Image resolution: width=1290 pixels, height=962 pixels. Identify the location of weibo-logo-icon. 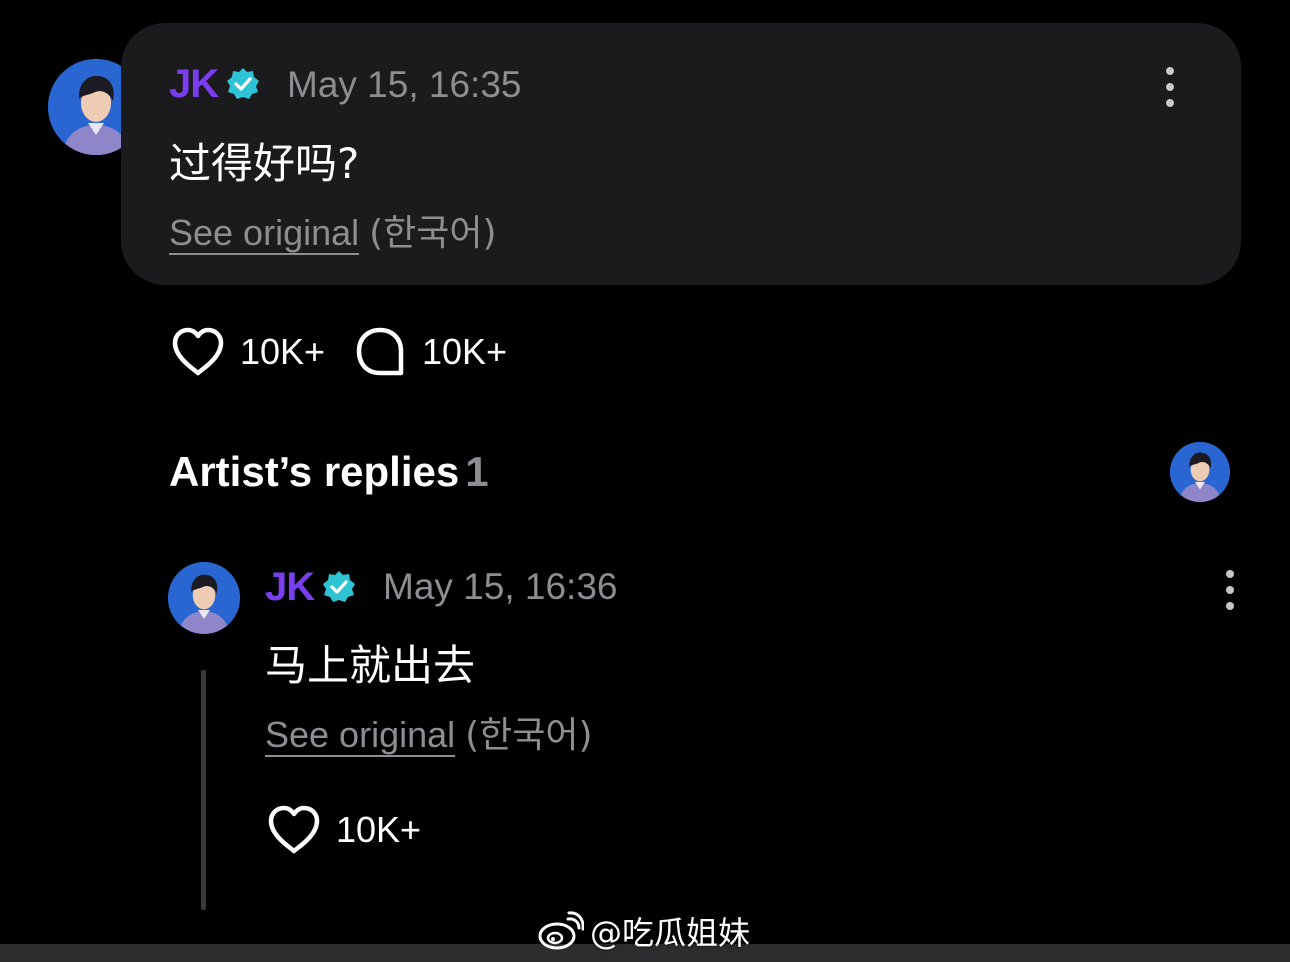
(561, 930).